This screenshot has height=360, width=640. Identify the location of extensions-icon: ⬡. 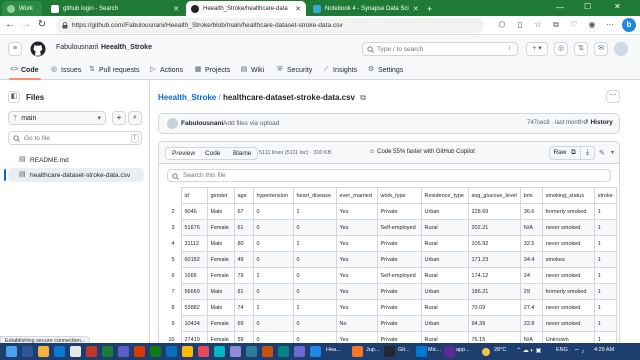
(502, 25).